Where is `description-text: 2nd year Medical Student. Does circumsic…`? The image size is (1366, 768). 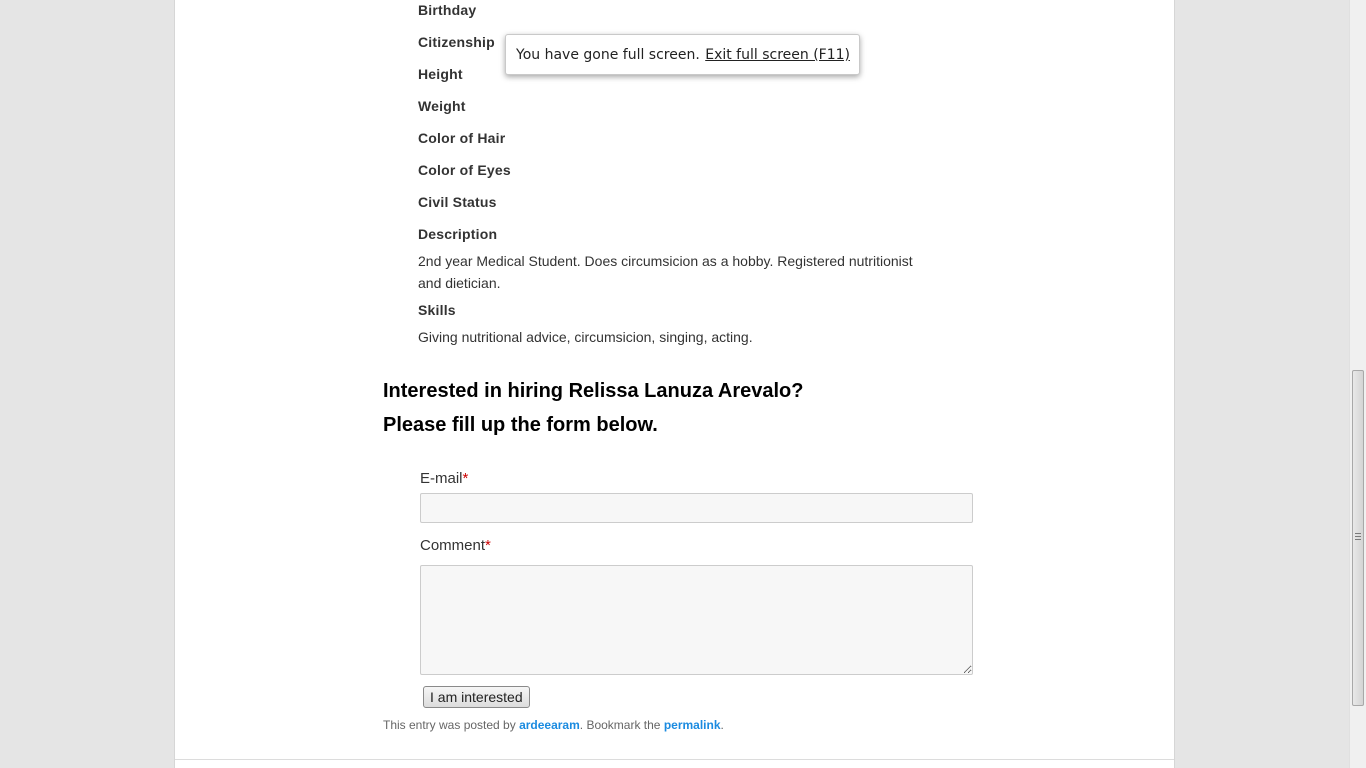
description-text: 2nd year Medical Student. Does circumsic… is located at coordinates (665, 272).